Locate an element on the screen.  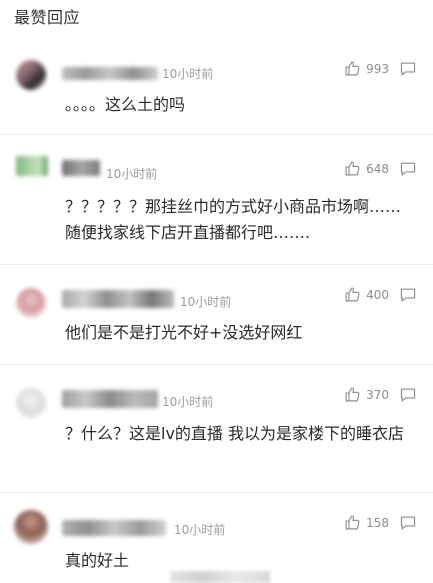
like-button: 158 is located at coordinates (366, 522).